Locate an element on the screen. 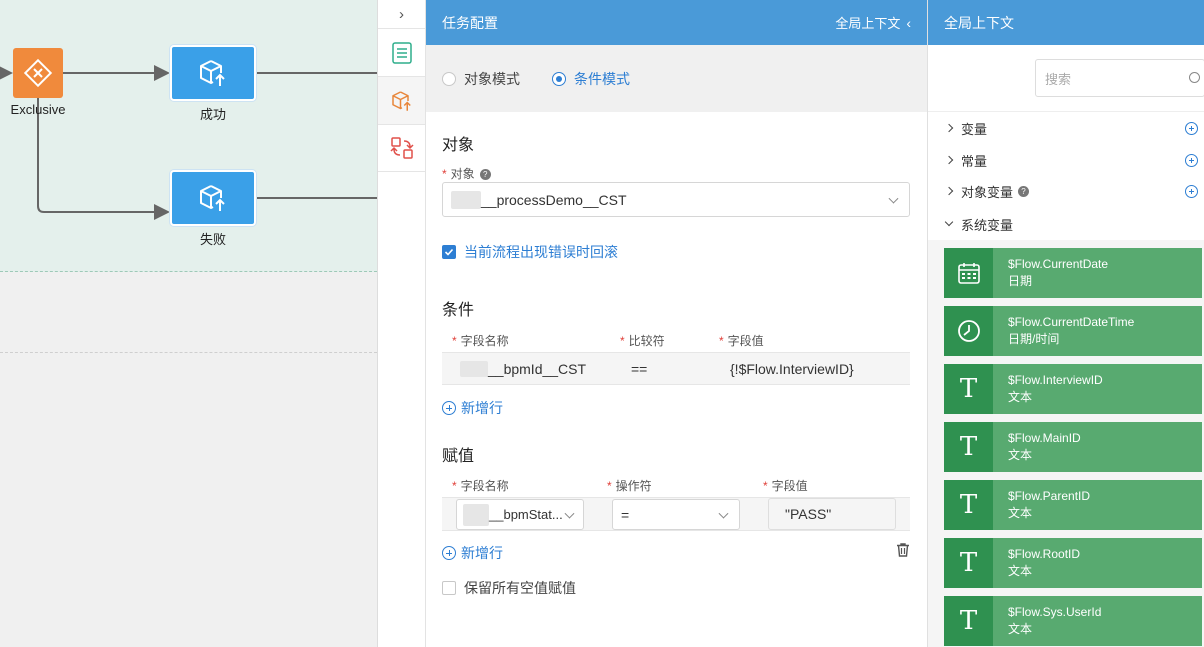 The width and height of the screenshot is (1204, 647). var-name: $Flow.CurrentDate is located at coordinates (1058, 264).